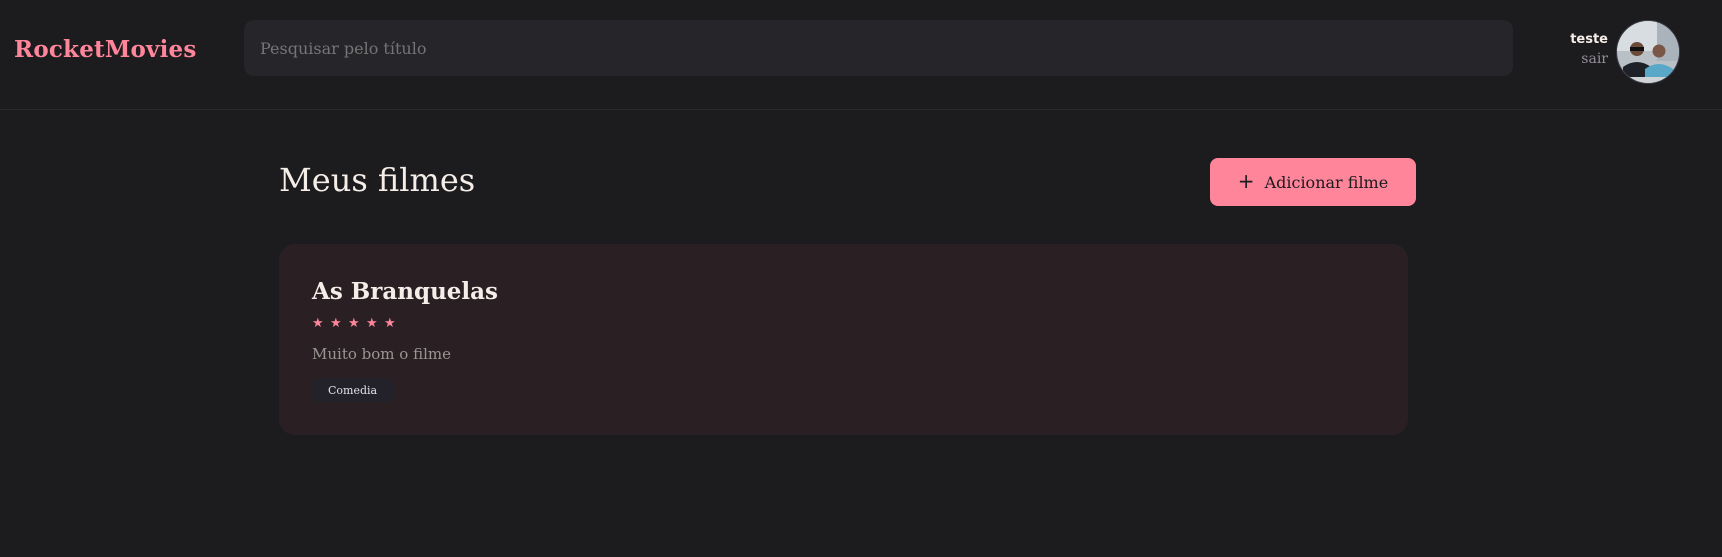 This screenshot has height=557, width=1722. What do you see at coordinates (1246, 180) in the screenshot?
I see `plus-icon: +` at bounding box center [1246, 180].